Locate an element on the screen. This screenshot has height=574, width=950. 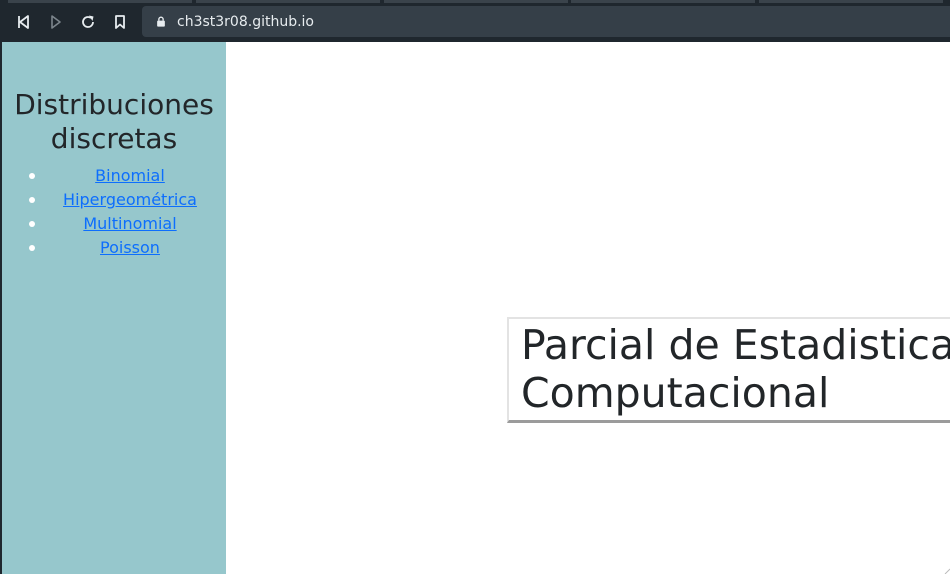
page-title: Parcial de Estadistica Computacional is located at coordinates (735, 369).